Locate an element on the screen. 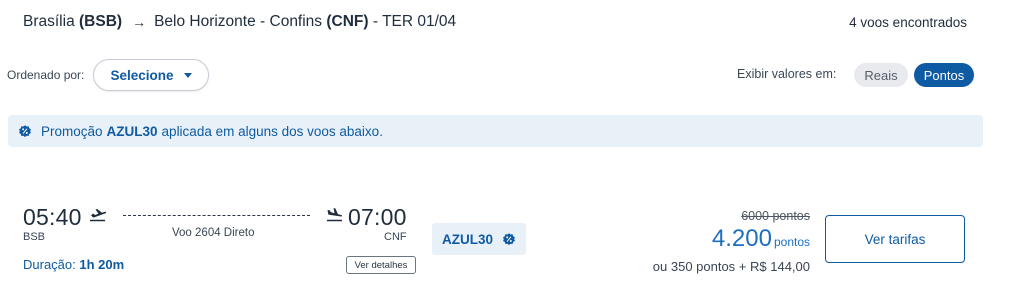 Image resolution: width=1015 pixels, height=284 pixels. sort-label: Ordenado por: is located at coordinates (46, 75).